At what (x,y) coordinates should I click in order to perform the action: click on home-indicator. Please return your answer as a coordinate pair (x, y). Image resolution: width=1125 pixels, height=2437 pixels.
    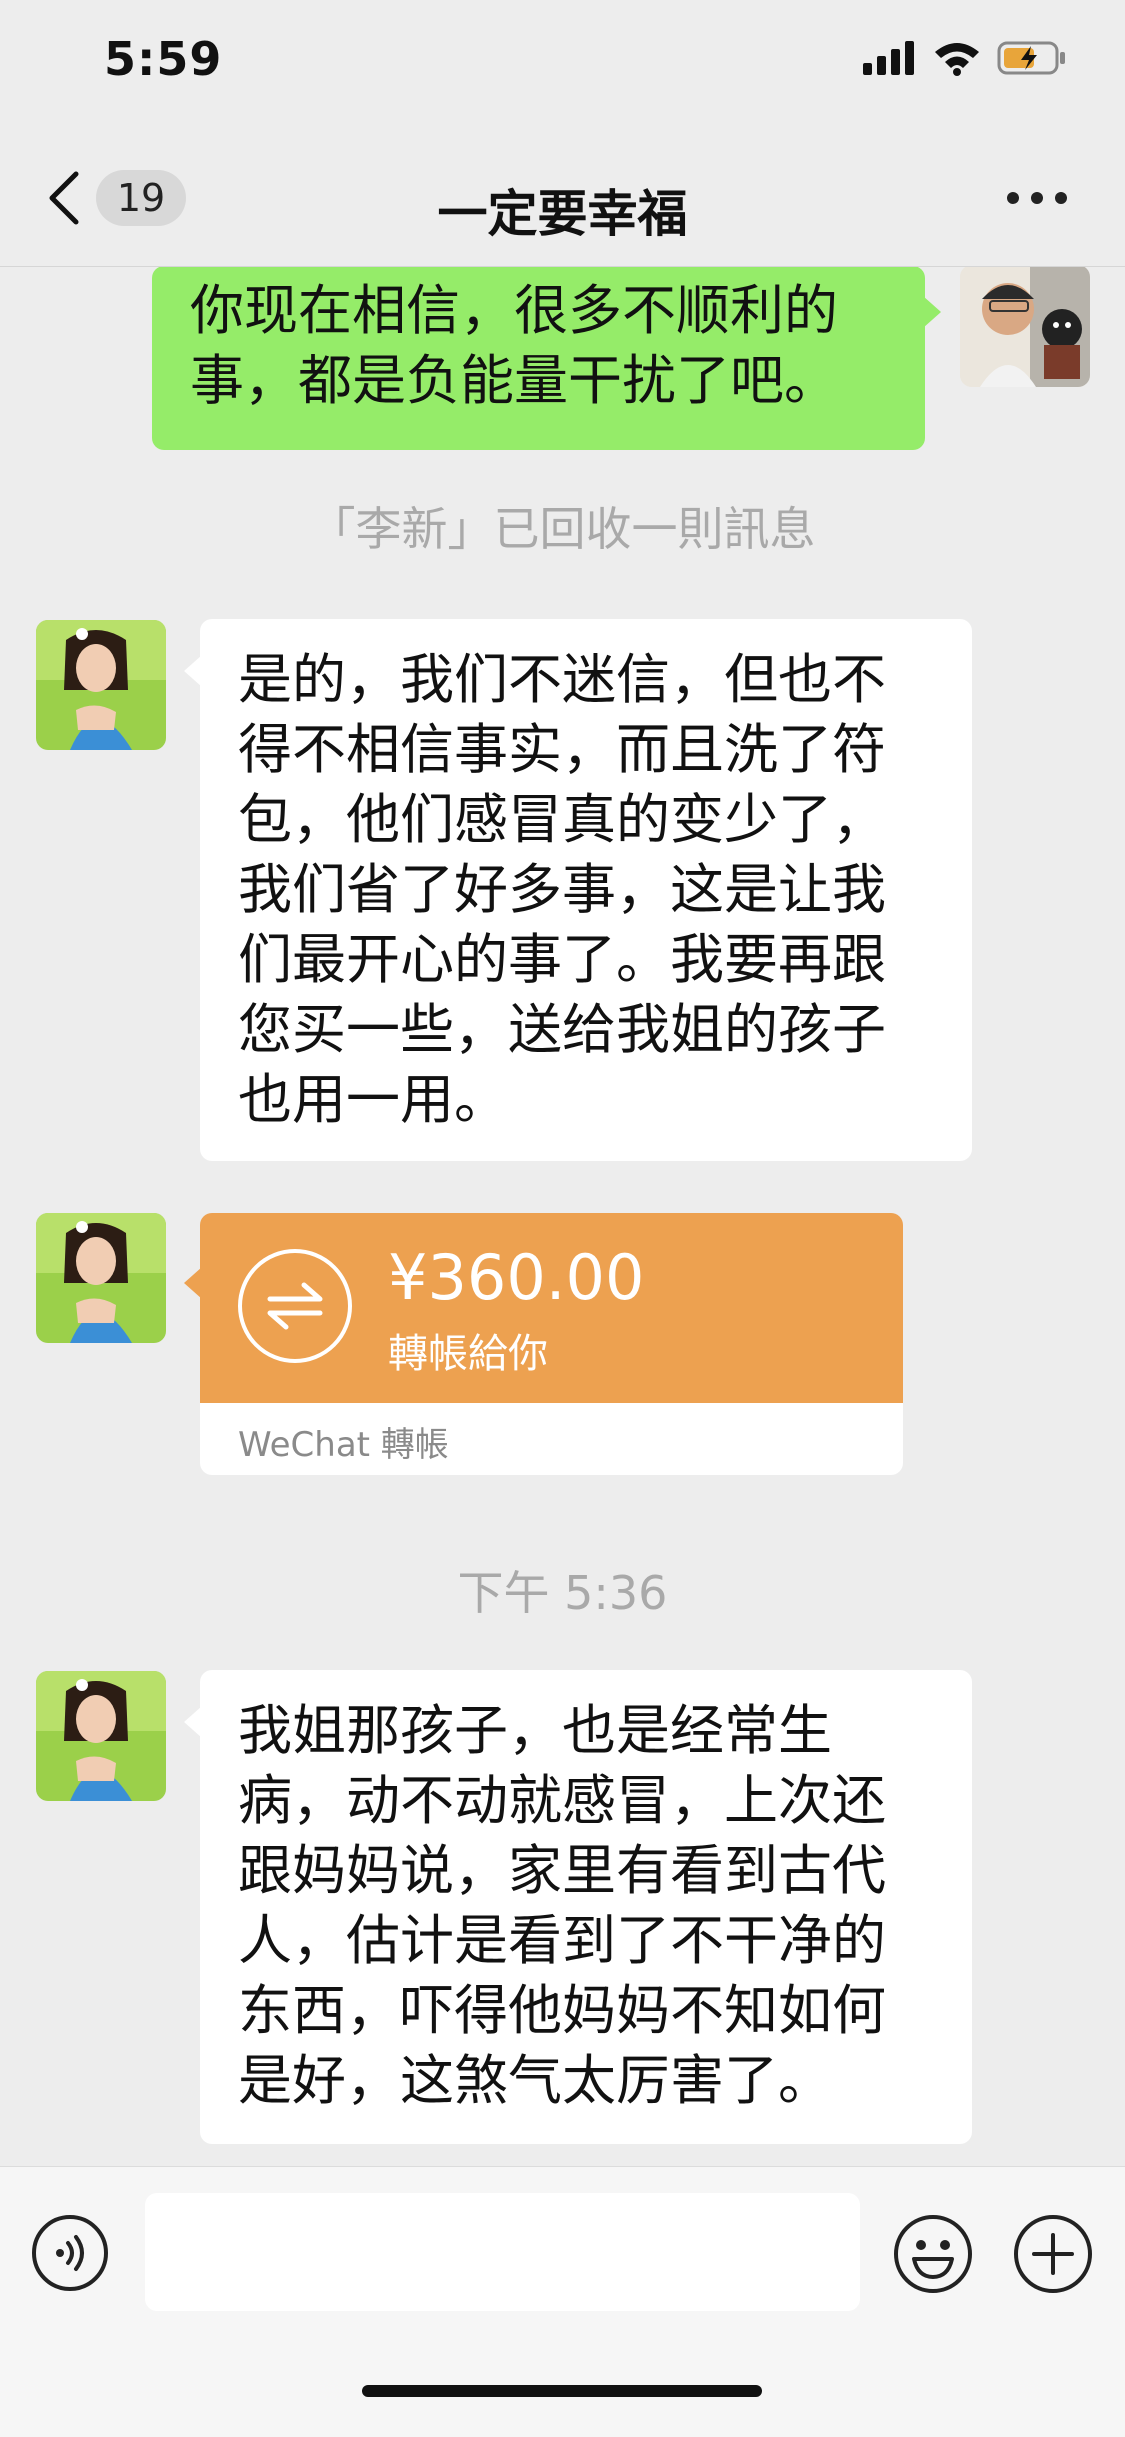
    Looking at the image, I should click on (562, 2391).